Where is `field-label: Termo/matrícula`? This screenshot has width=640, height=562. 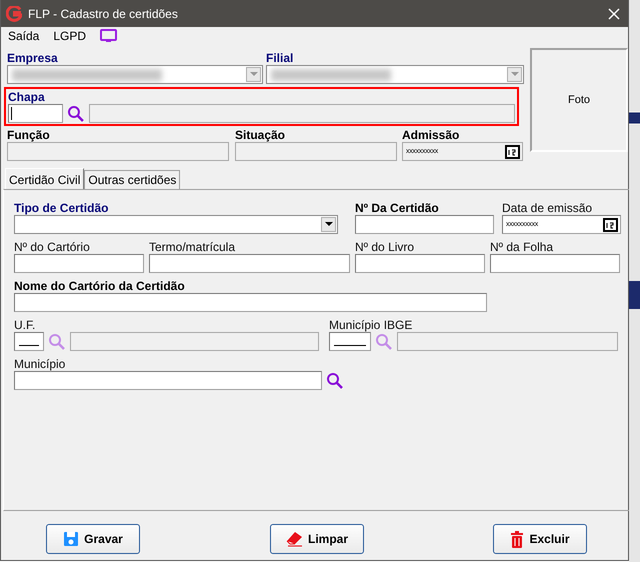
field-label: Termo/matrícula is located at coordinates (192, 247).